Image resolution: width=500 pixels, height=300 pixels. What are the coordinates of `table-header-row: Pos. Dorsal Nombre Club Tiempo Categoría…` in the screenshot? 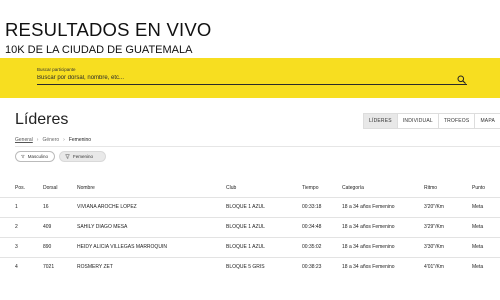 It's located at (250, 188).